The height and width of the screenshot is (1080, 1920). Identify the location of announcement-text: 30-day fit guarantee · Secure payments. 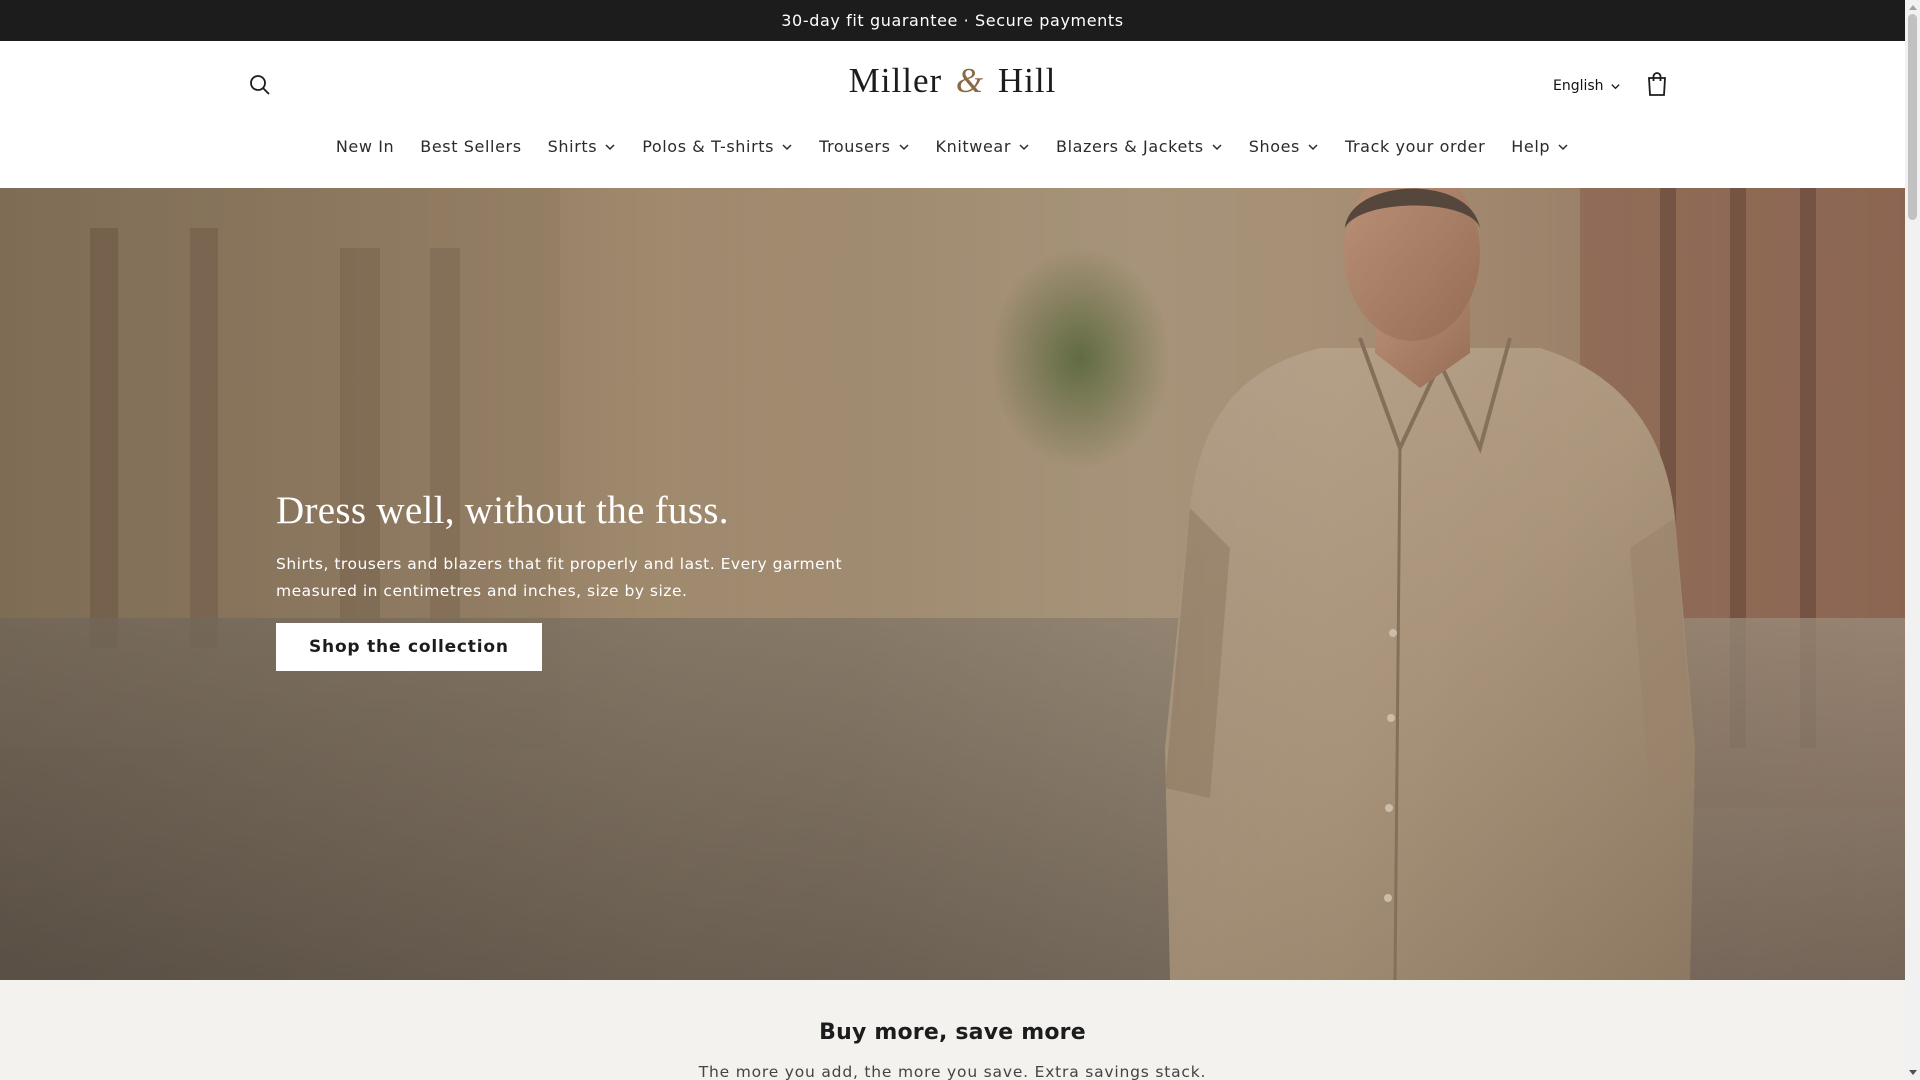
(952, 20).